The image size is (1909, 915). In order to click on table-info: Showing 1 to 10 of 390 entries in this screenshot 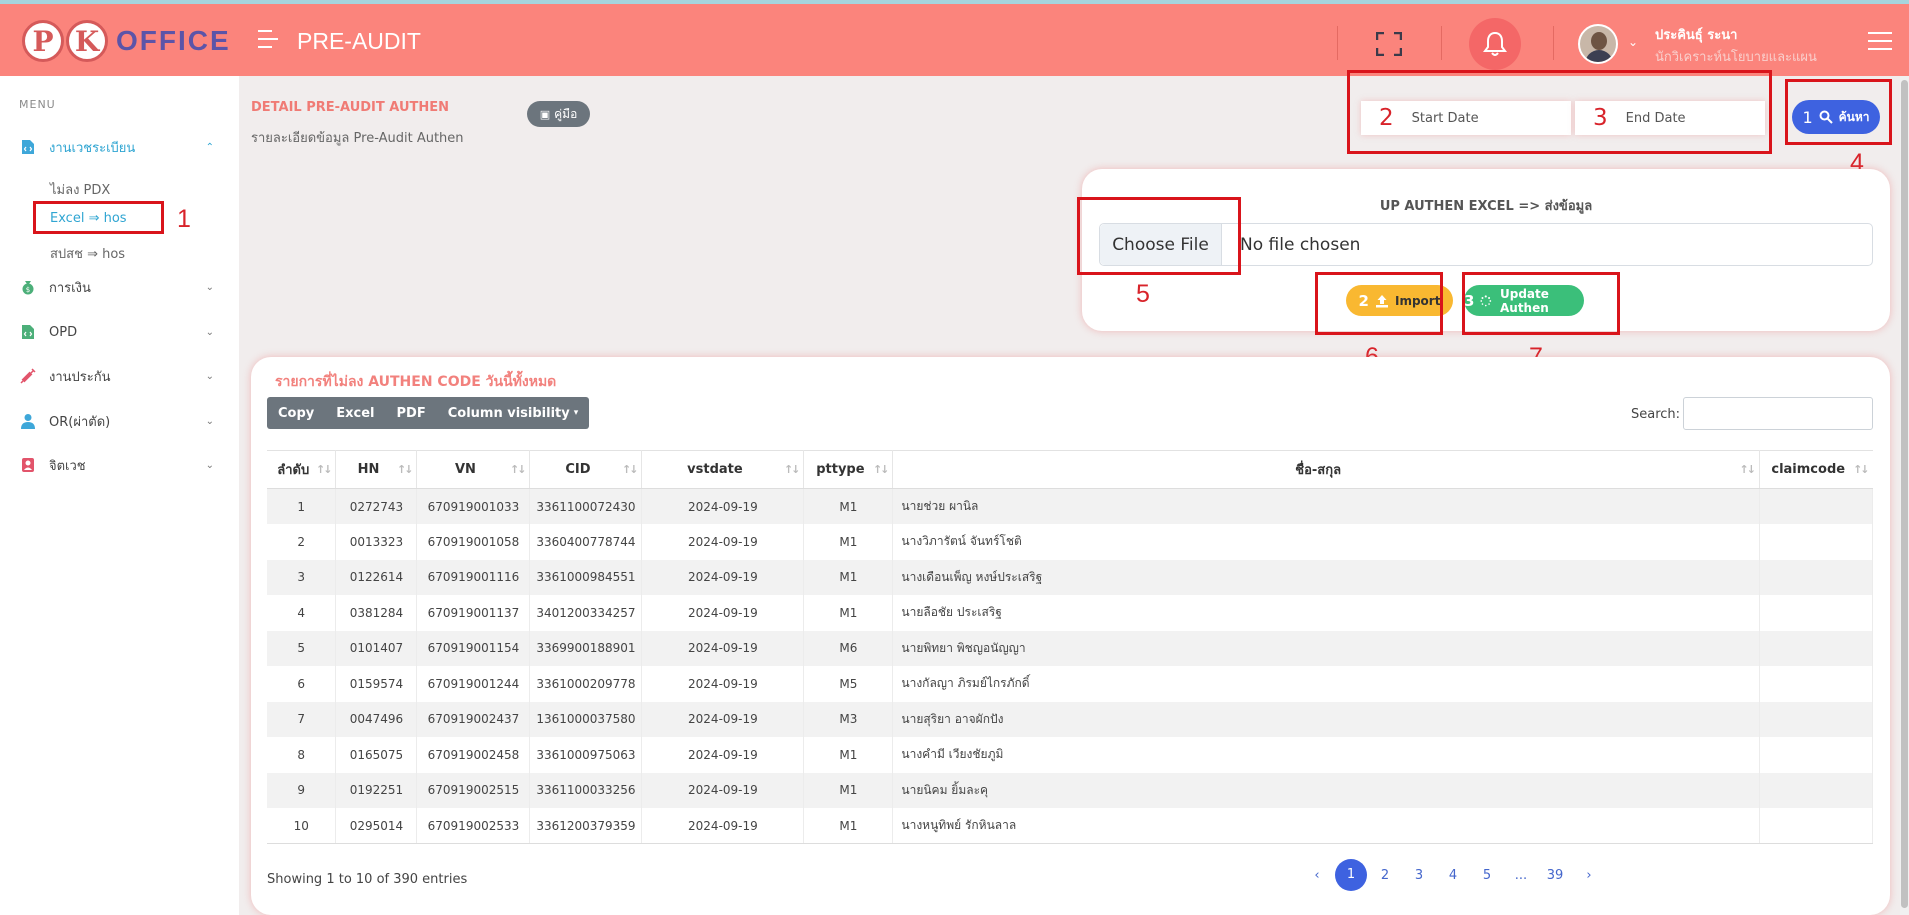, I will do `click(367, 879)`.